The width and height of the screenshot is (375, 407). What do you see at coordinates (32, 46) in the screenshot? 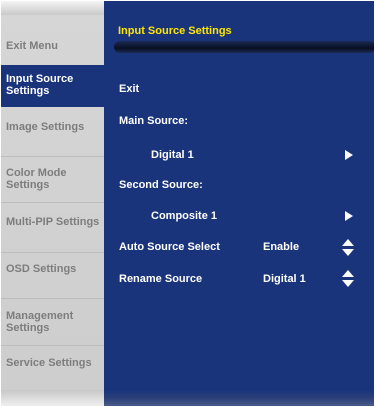
I see `sidebar-item-label: Exit Menu` at bounding box center [32, 46].